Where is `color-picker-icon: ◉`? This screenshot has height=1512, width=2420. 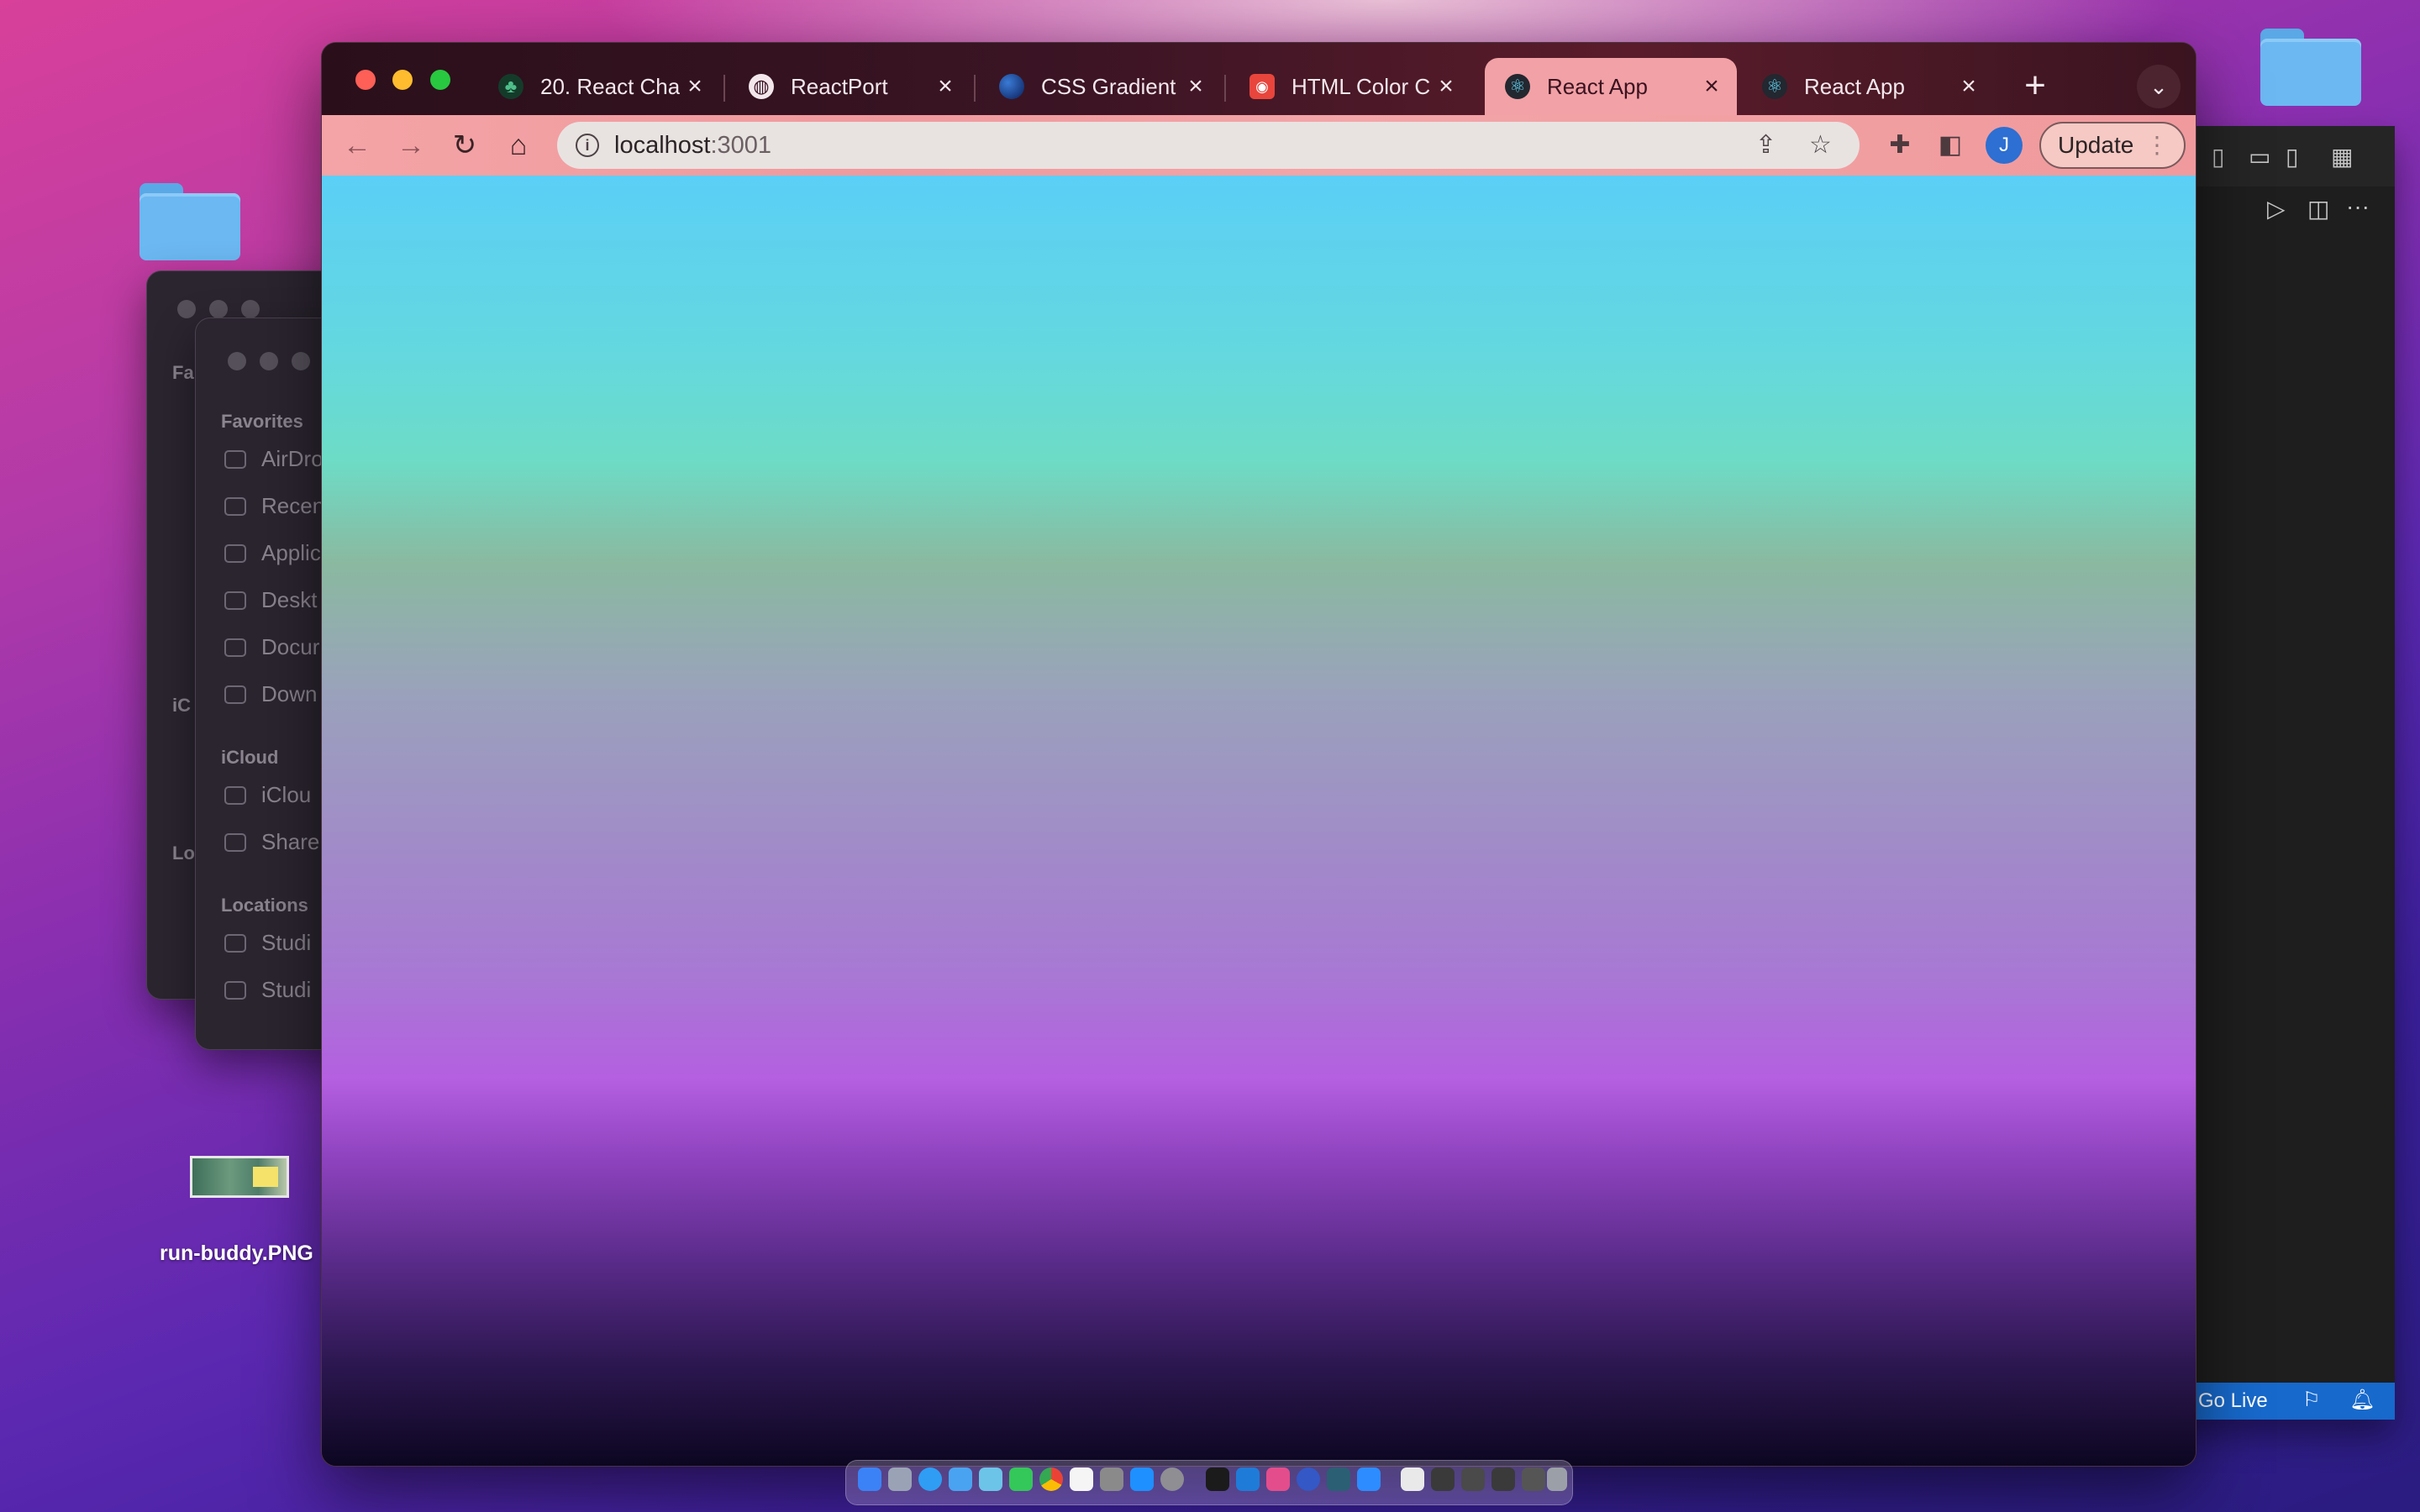
color-picker-icon: ◉ is located at coordinates (1262, 86).